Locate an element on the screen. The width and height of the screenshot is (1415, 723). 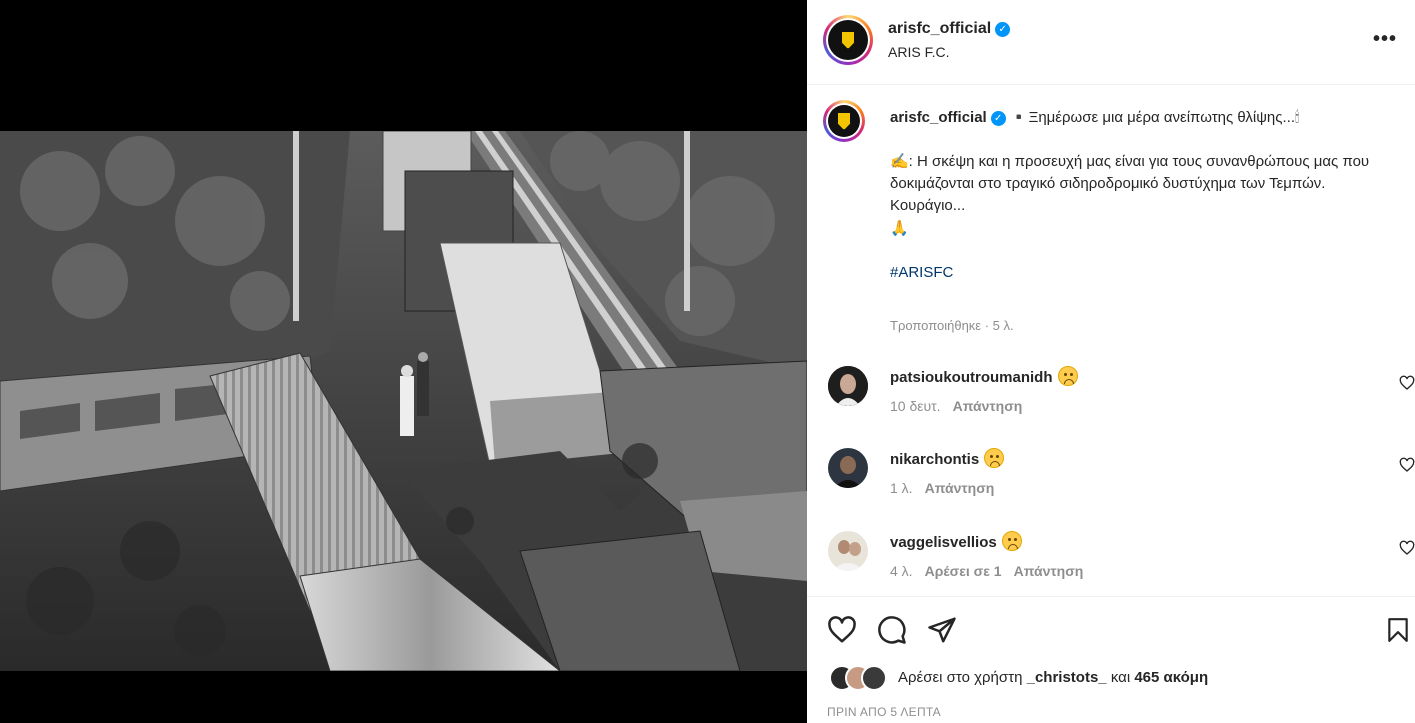
comment-item: patsioukoutroumanidh 10 δευτ. Απάντηση is located at coordinates (1111, 402).